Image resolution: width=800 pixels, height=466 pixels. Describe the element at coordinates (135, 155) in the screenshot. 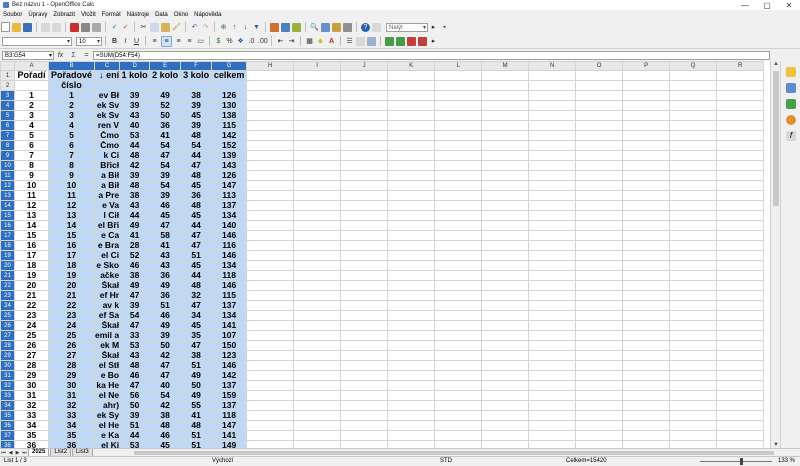

I see `cell-kolo1: 48` at that location.